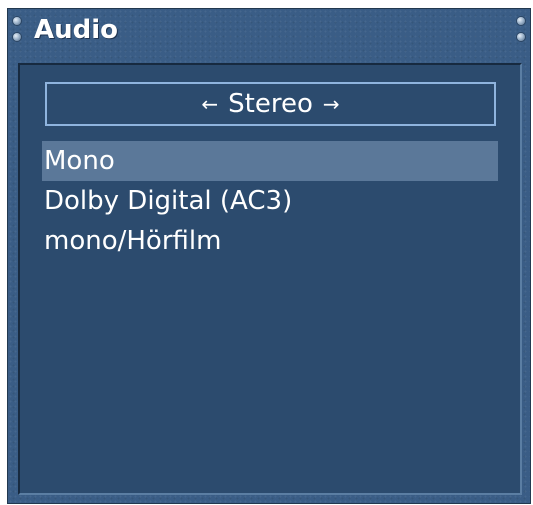 This screenshot has height=505, width=533. Describe the element at coordinates (269, 35) in the screenshot. I see `title-bar: Audio` at that location.